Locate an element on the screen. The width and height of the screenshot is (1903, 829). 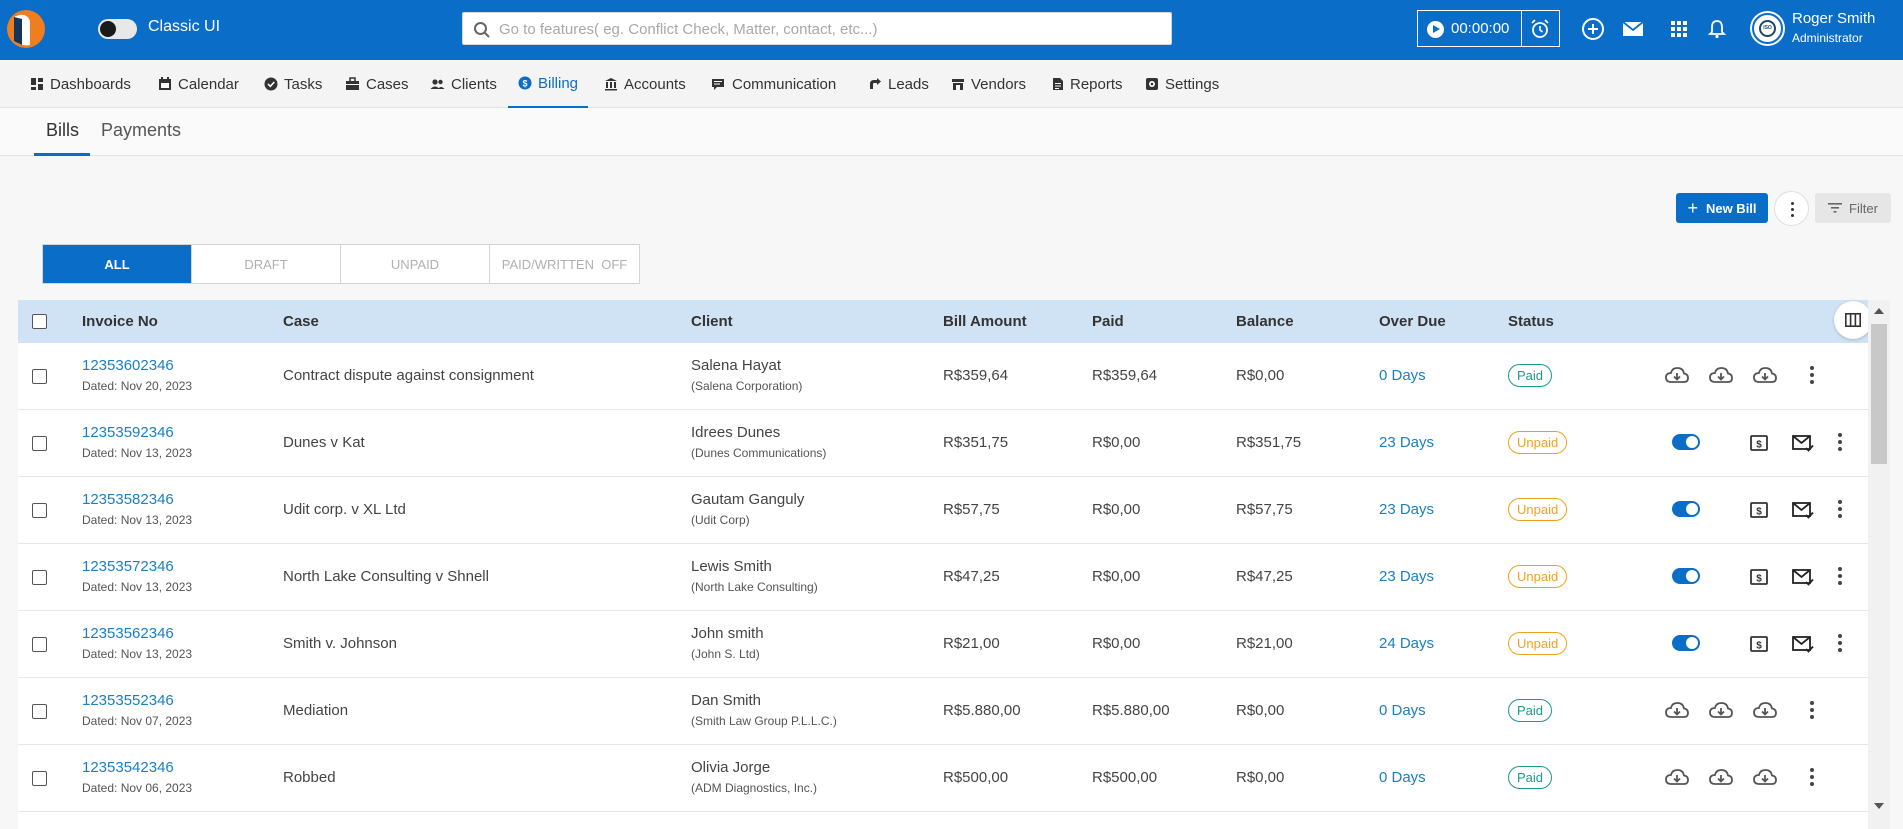
nav-accounts: Accounts is located at coordinates (645, 84).